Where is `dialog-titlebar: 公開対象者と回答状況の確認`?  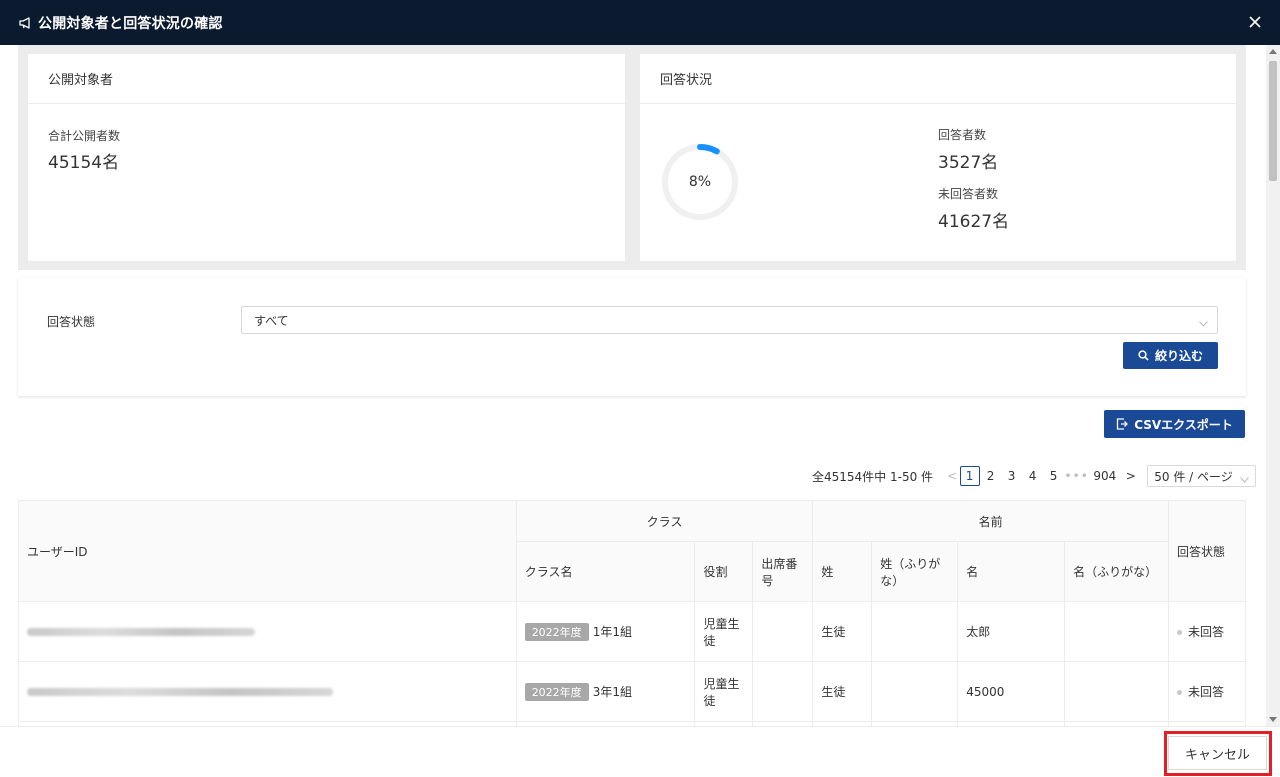 dialog-titlebar: 公開対象者と回答状況の確認 is located at coordinates (640, 22).